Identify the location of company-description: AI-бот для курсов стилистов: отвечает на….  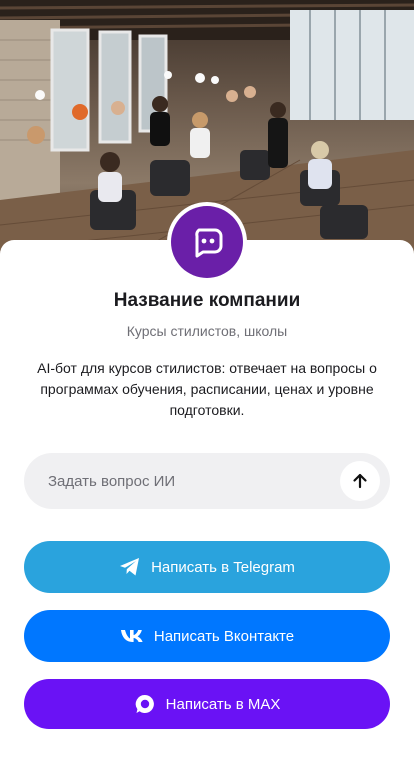
(207, 389).